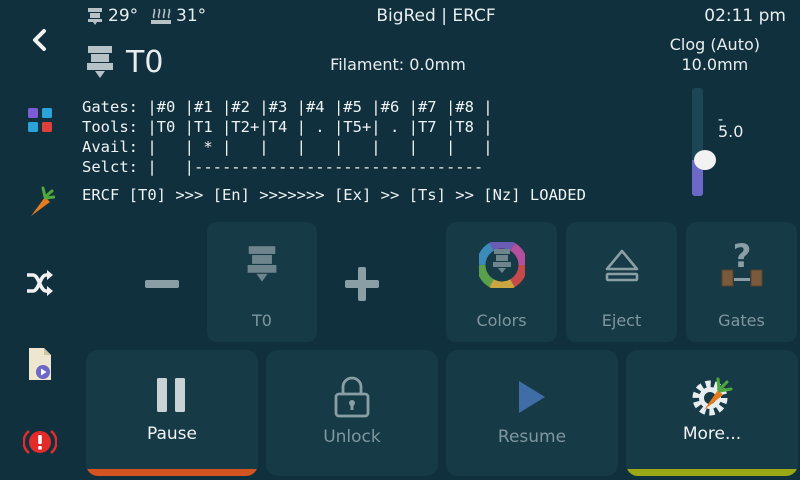 This screenshot has width=800, height=480. I want to click on printer-title: BigRed | ERCF, so click(436, 16).